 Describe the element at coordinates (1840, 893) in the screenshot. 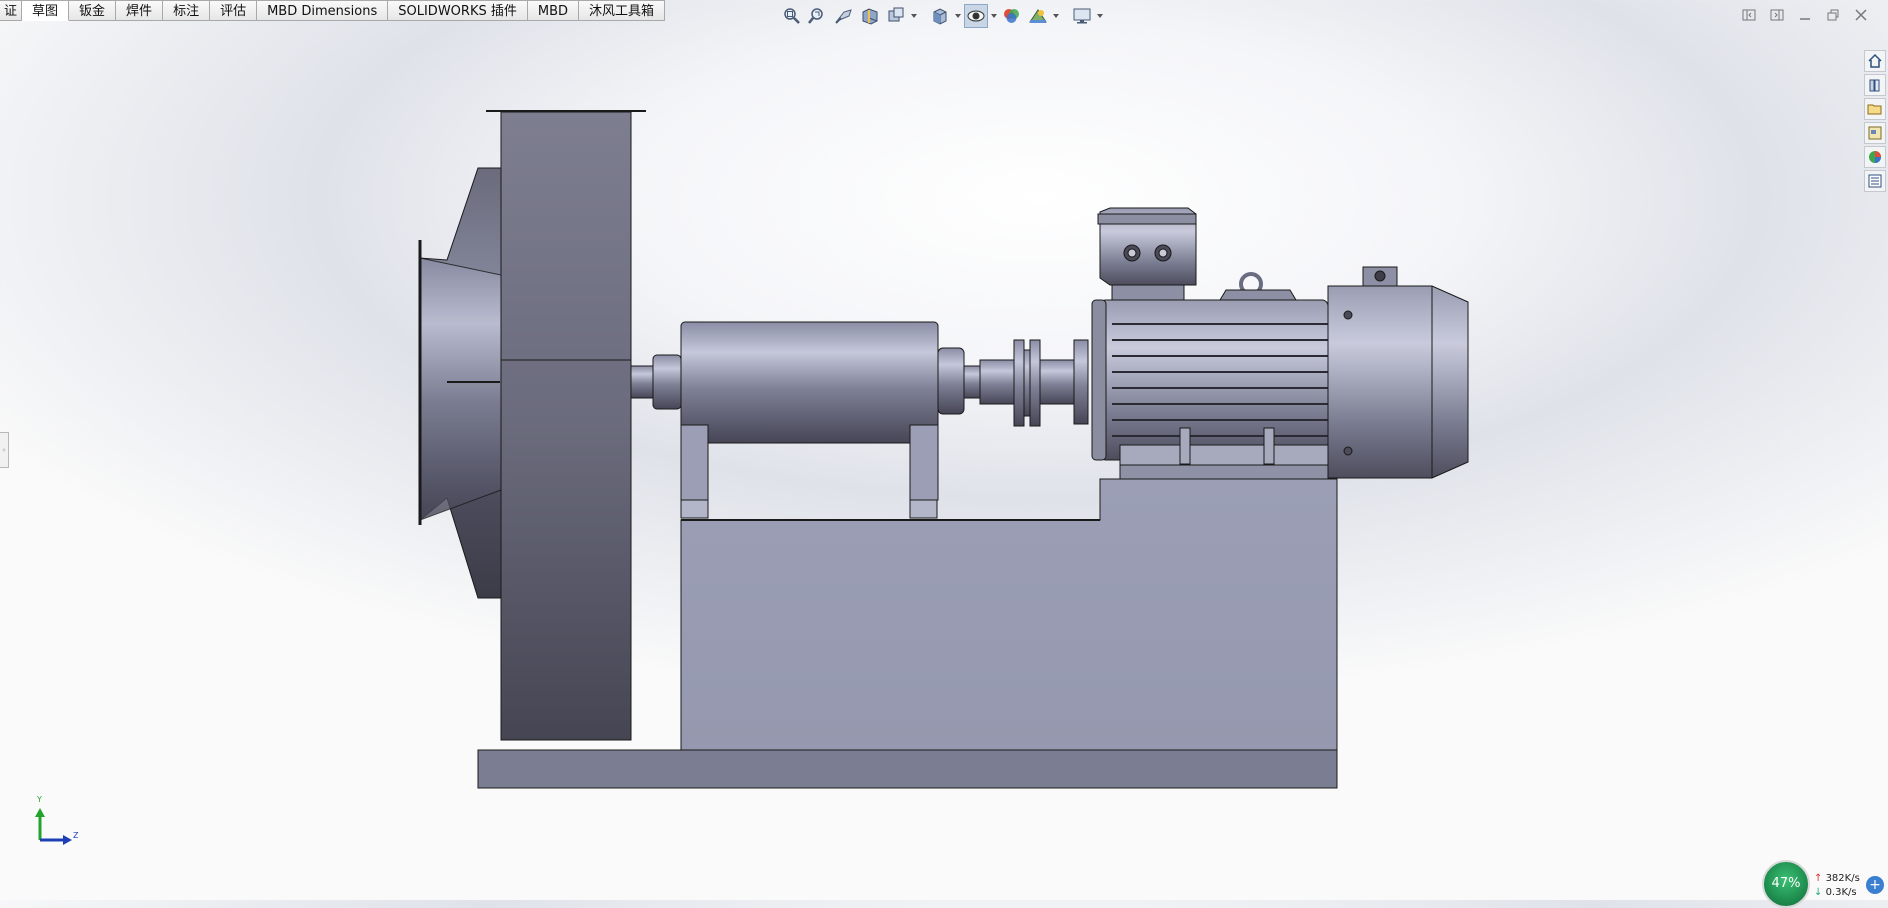

I see `download-speed: 0.3K/s` at that location.